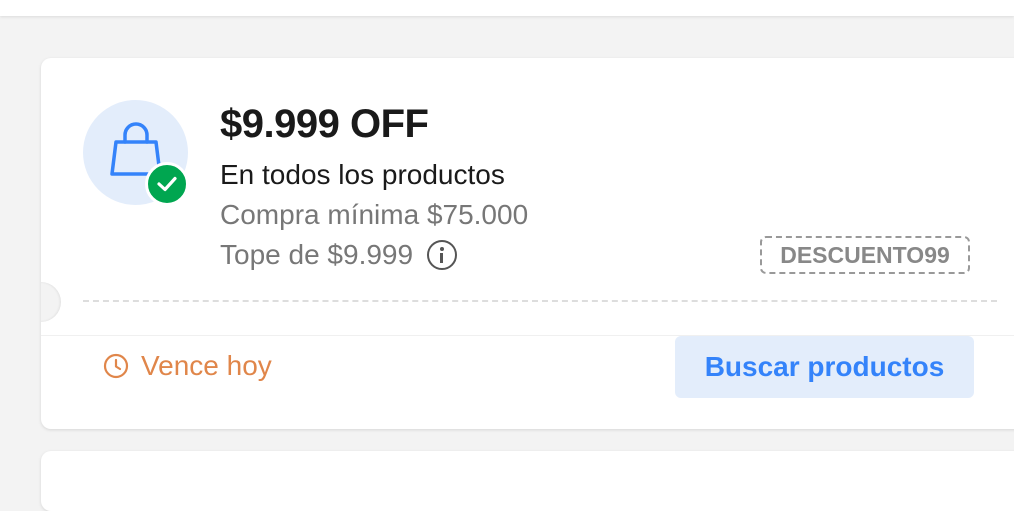 Image resolution: width=1014 pixels, height=511 pixels. Describe the element at coordinates (824, 367) in the screenshot. I see `search-products-button: Buscar productos` at that location.